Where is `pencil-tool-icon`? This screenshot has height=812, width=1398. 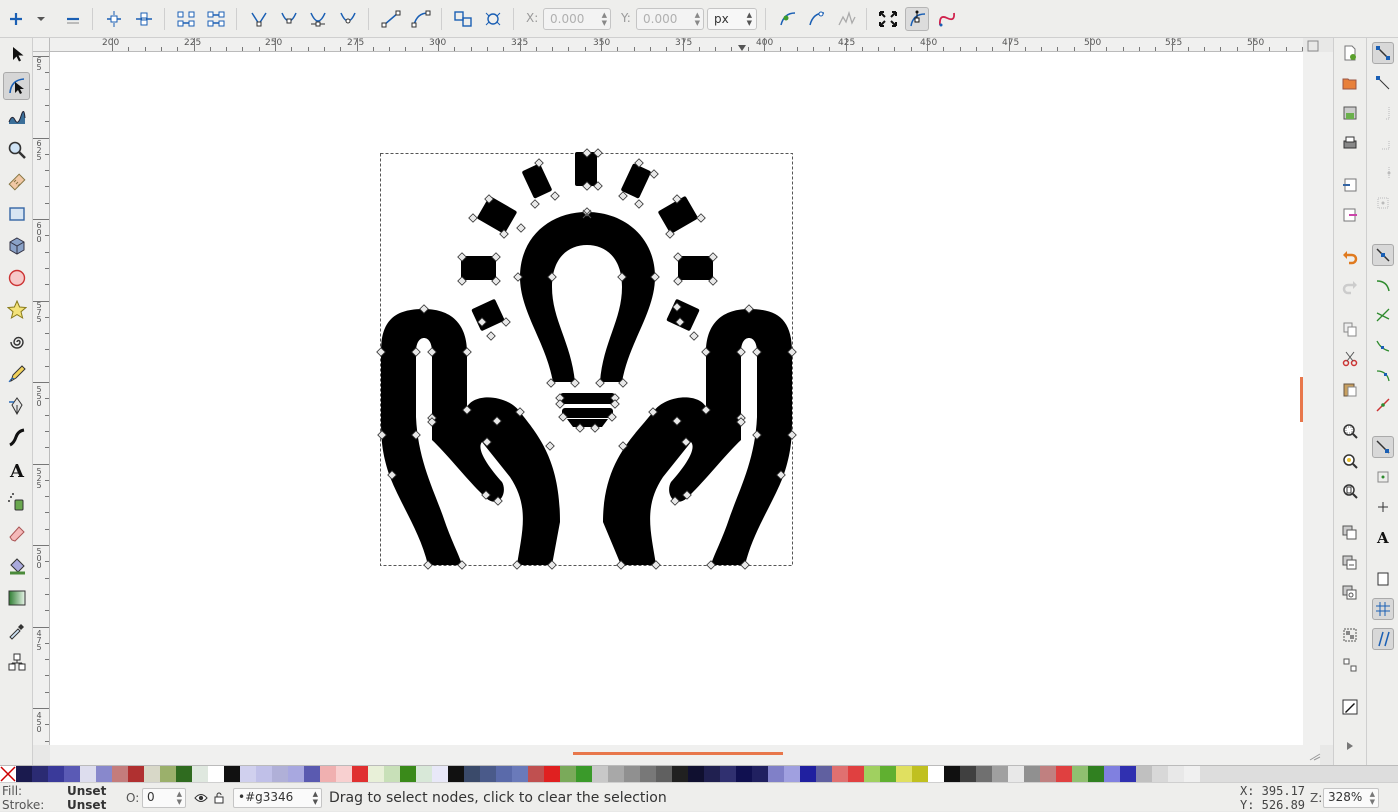
pencil-tool-icon is located at coordinates (16, 374).